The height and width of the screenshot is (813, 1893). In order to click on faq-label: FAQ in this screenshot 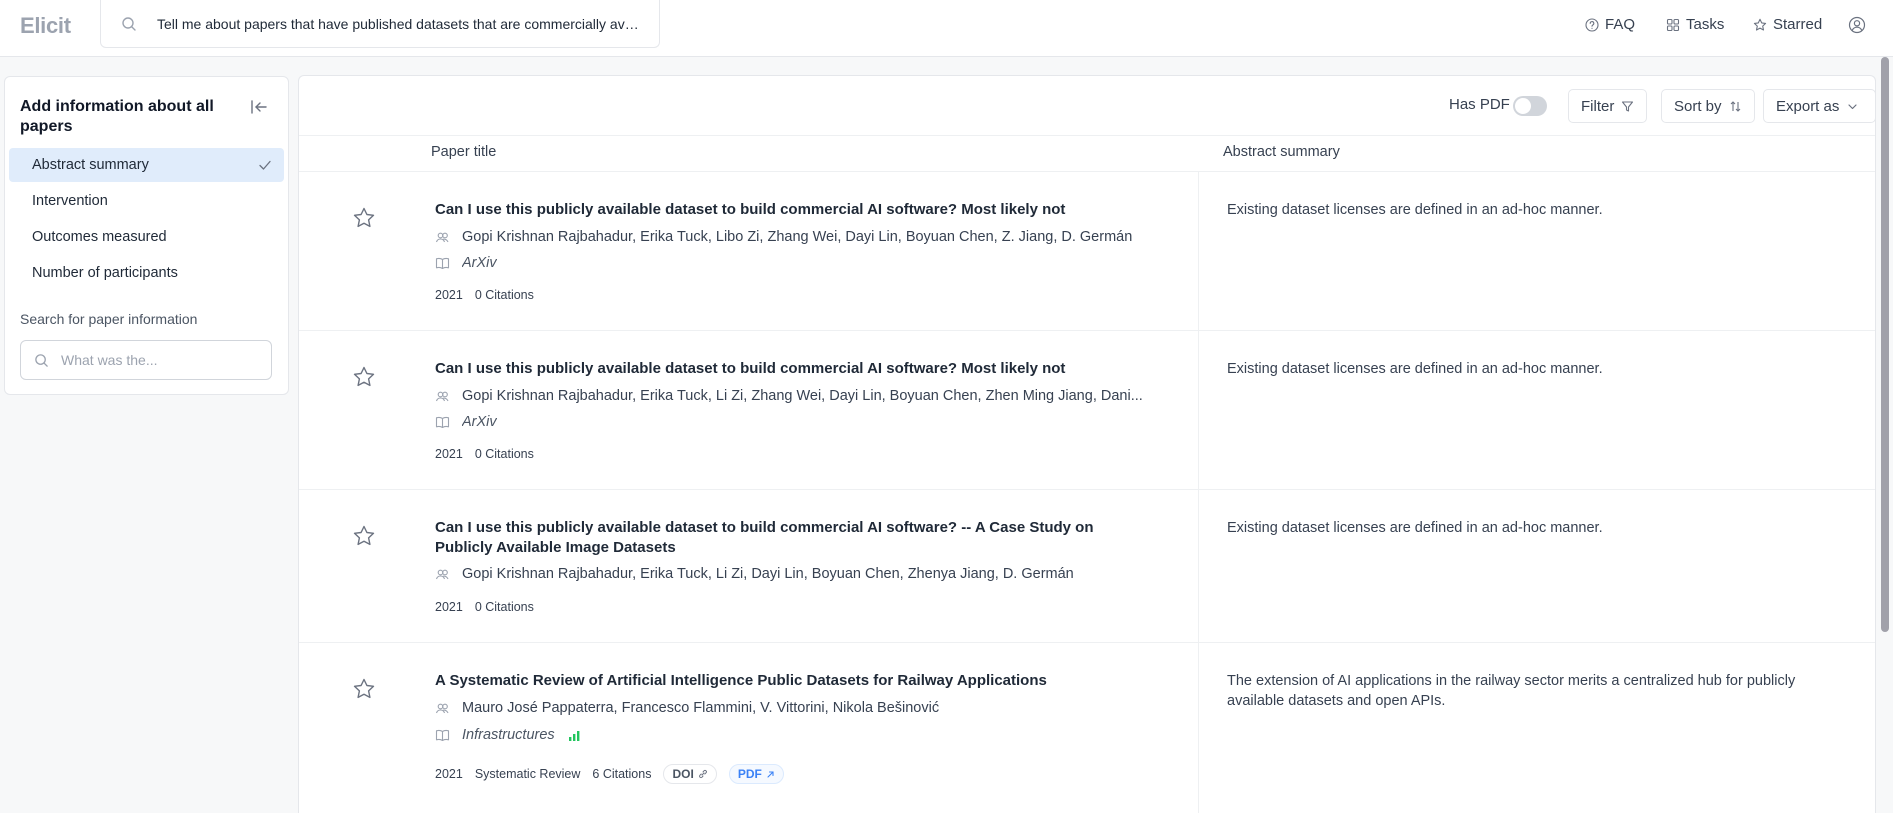, I will do `click(1620, 24)`.